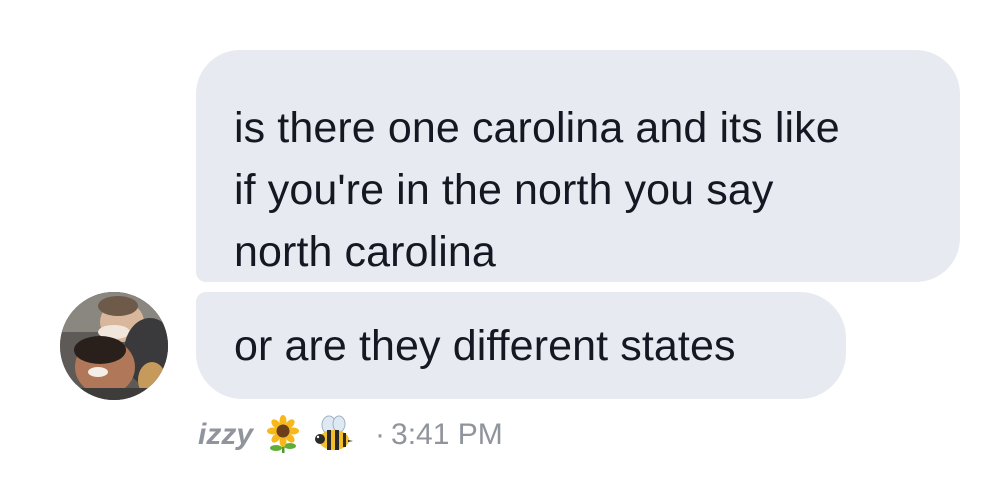 This screenshot has height=484, width=983. I want to click on message-text-line: if you're in the north you say, so click(504, 190).